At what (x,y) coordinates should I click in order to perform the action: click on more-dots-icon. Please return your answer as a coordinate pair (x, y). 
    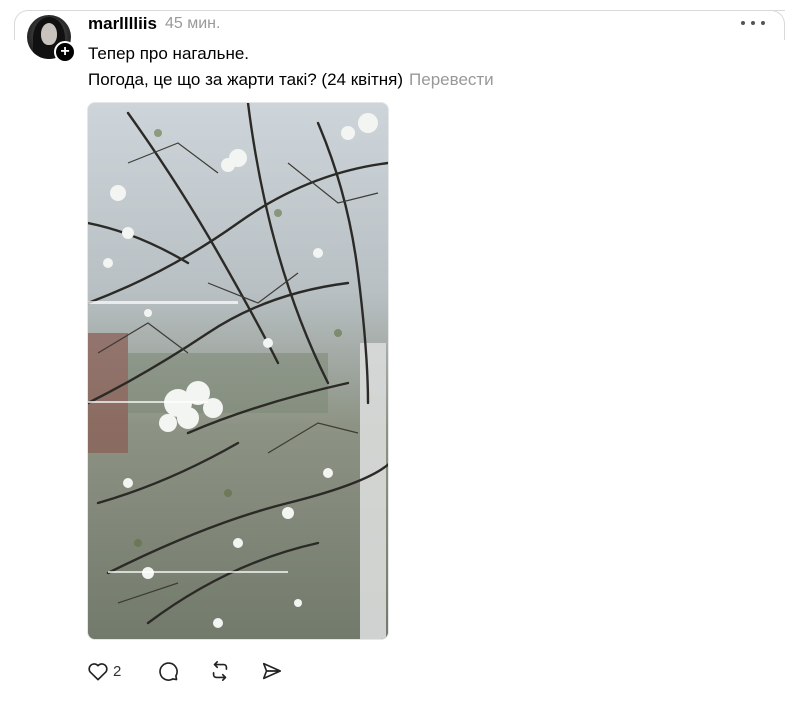
    Looking at the image, I should click on (753, 23).